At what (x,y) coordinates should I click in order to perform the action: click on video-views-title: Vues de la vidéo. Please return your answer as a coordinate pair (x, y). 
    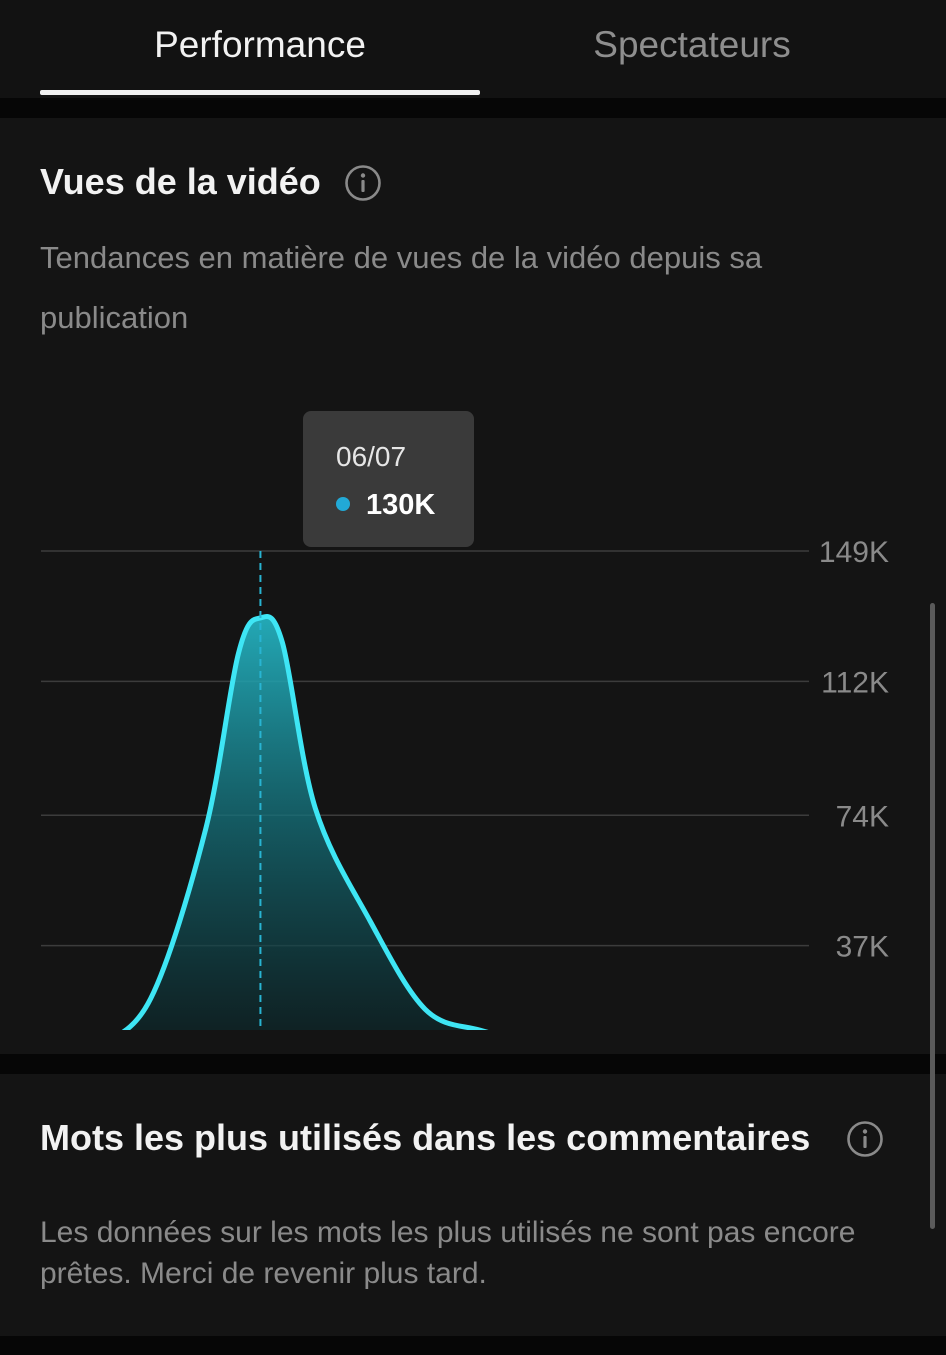
    Looking at the image, I should click on (180, 181).